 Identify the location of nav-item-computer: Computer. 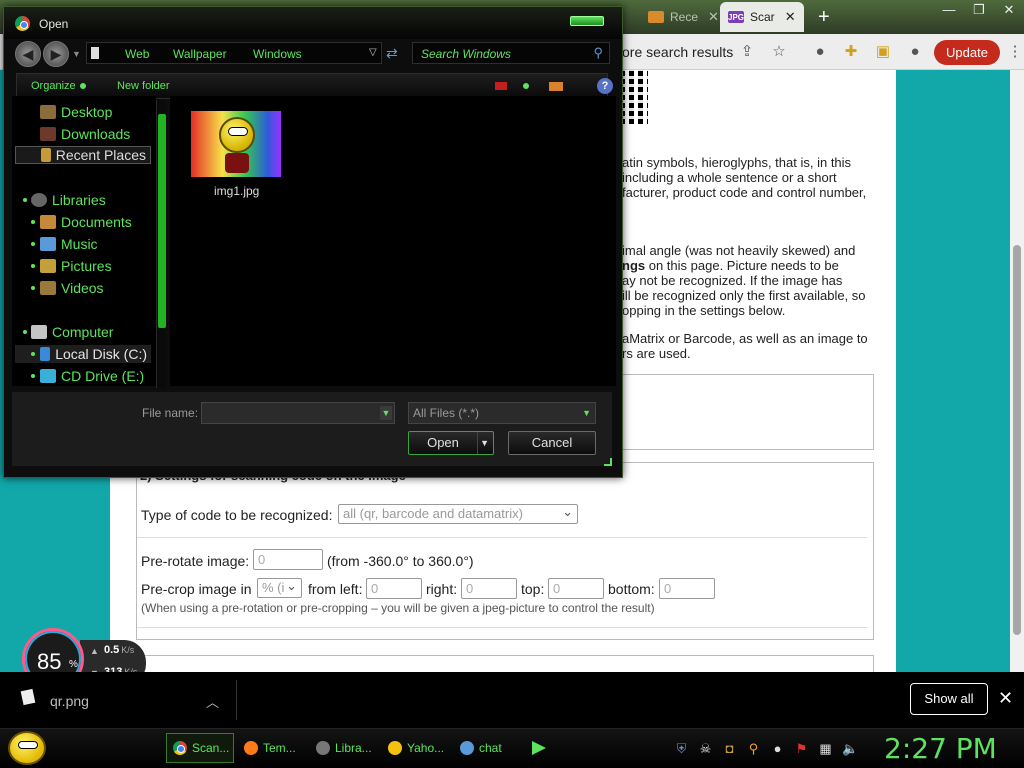
(72, 332).